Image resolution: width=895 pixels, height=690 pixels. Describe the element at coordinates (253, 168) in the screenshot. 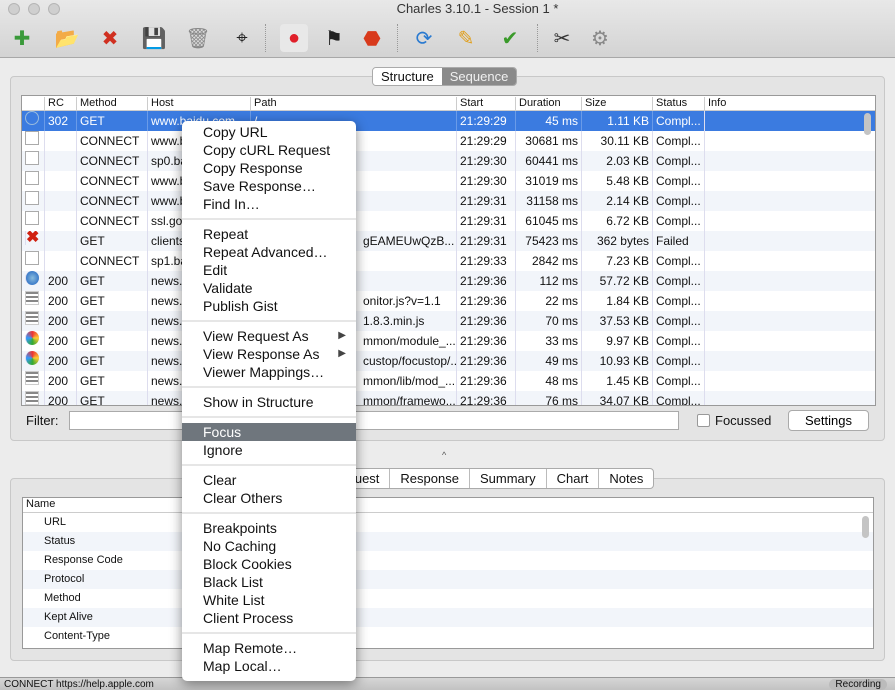

I see `menu-item-label: Copy Response` at that location.